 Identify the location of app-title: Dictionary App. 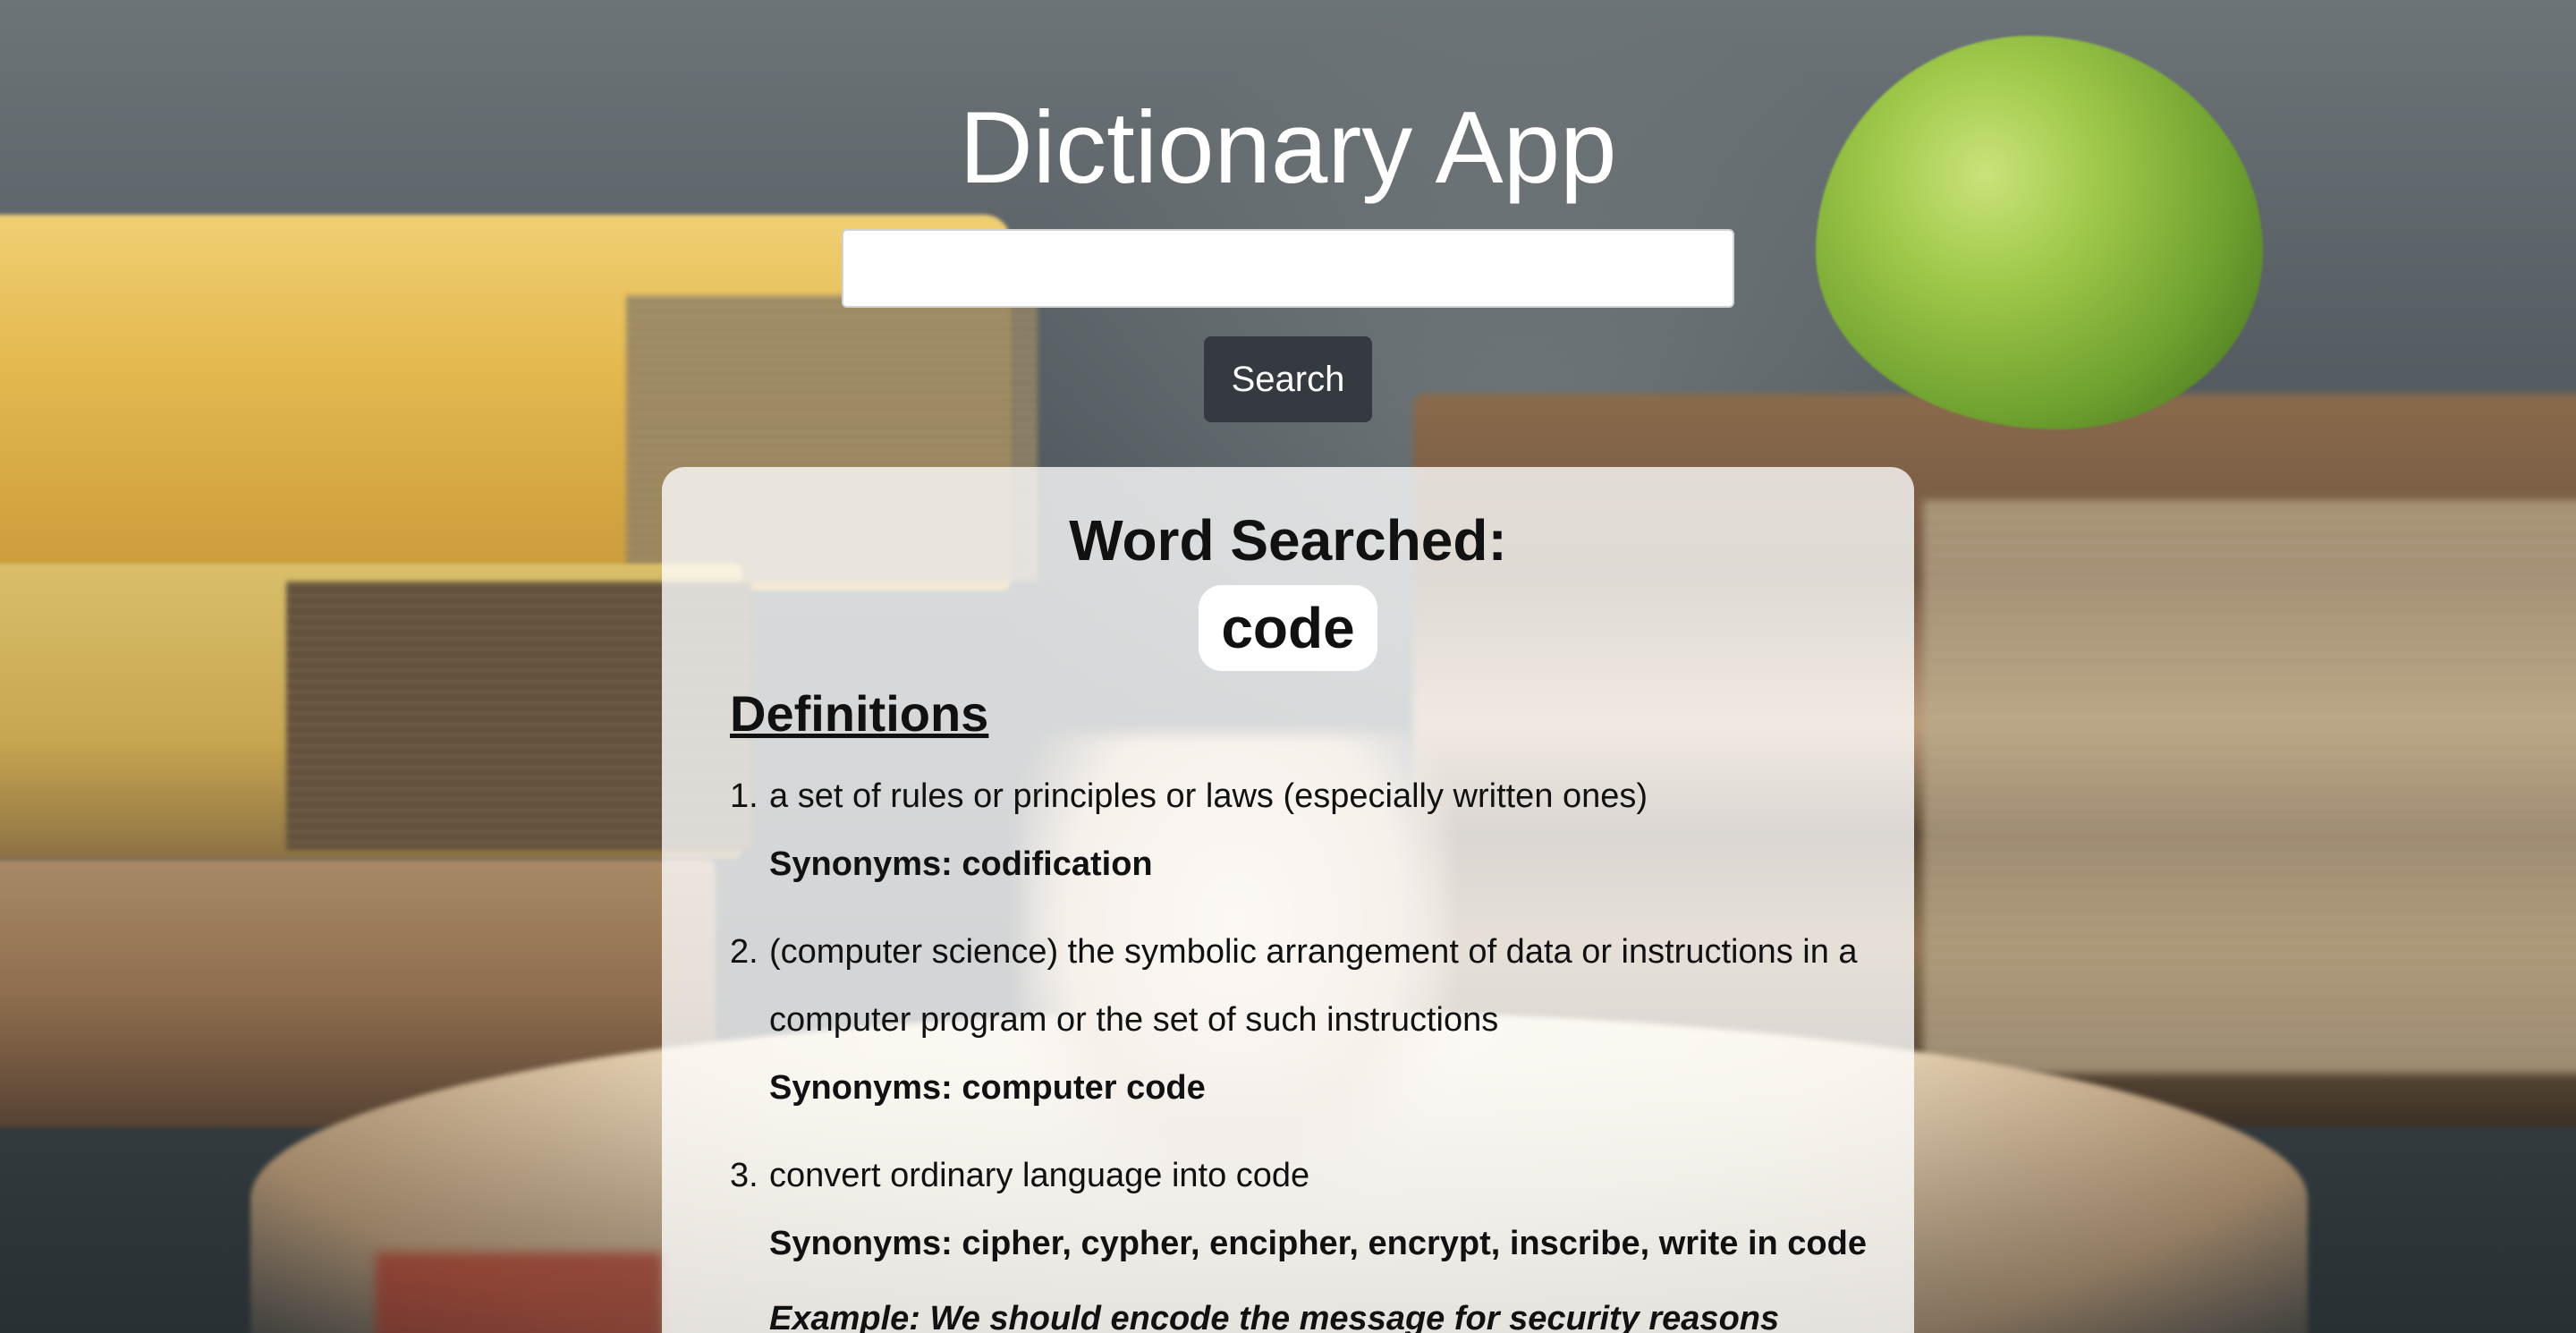
(1288, 148).